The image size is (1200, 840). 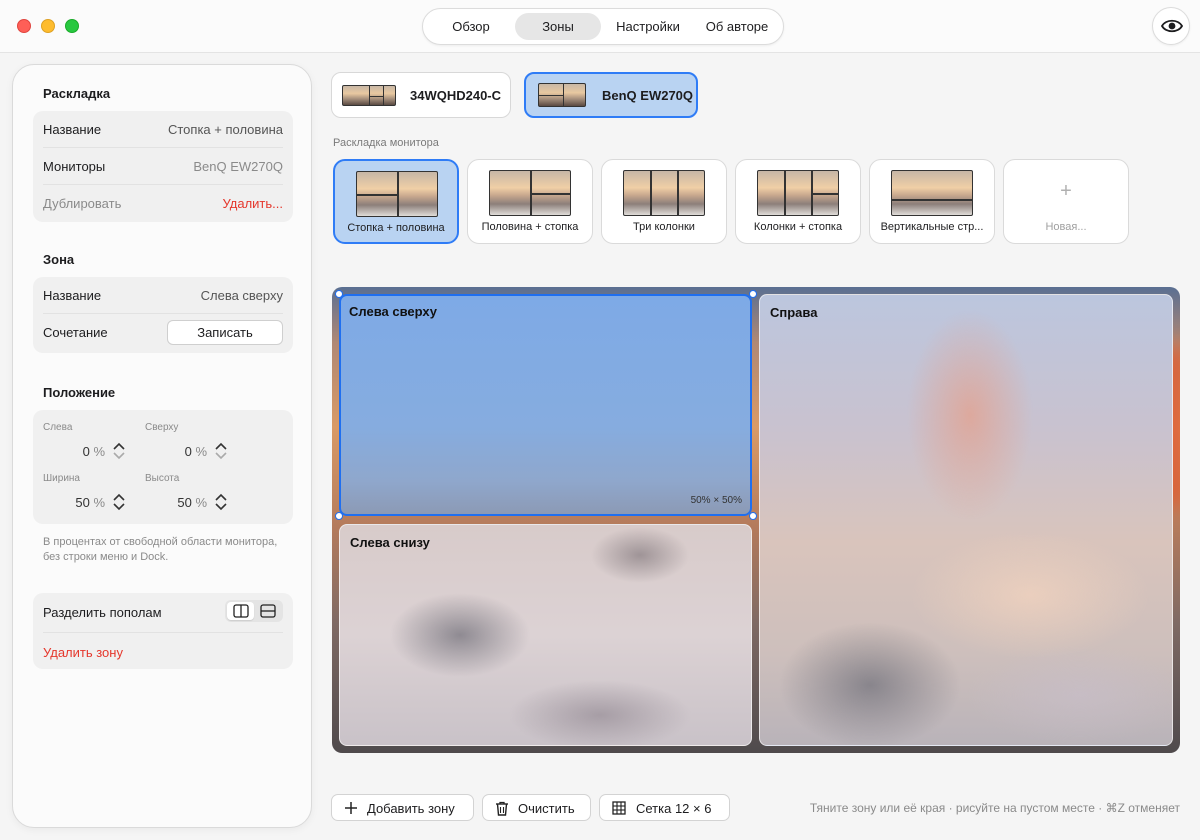 I want to click on layout-monitors-row: Мониторы BenQ EW270Q, so click(x=163, y=166).